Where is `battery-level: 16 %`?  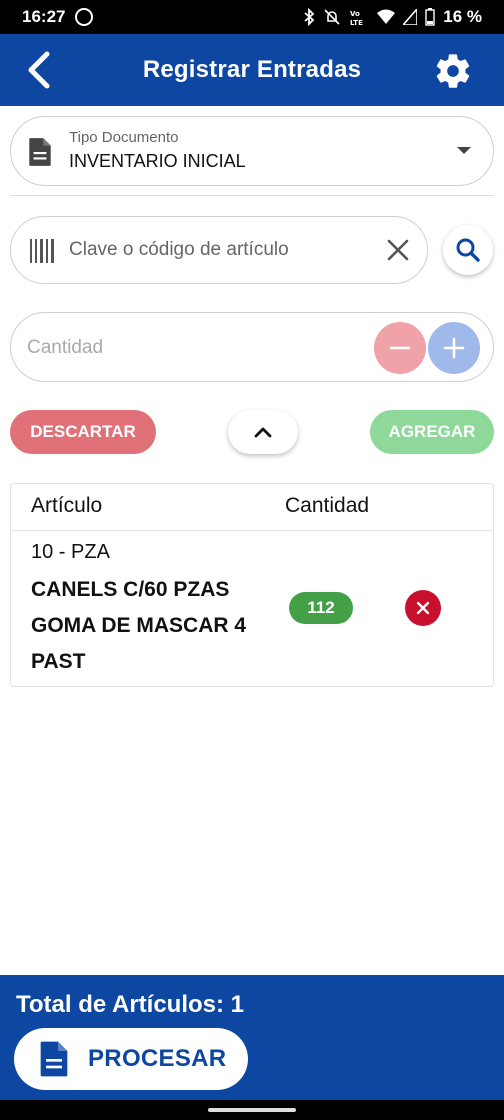
battery-level: 16 % is located at coordinates (462, 16).